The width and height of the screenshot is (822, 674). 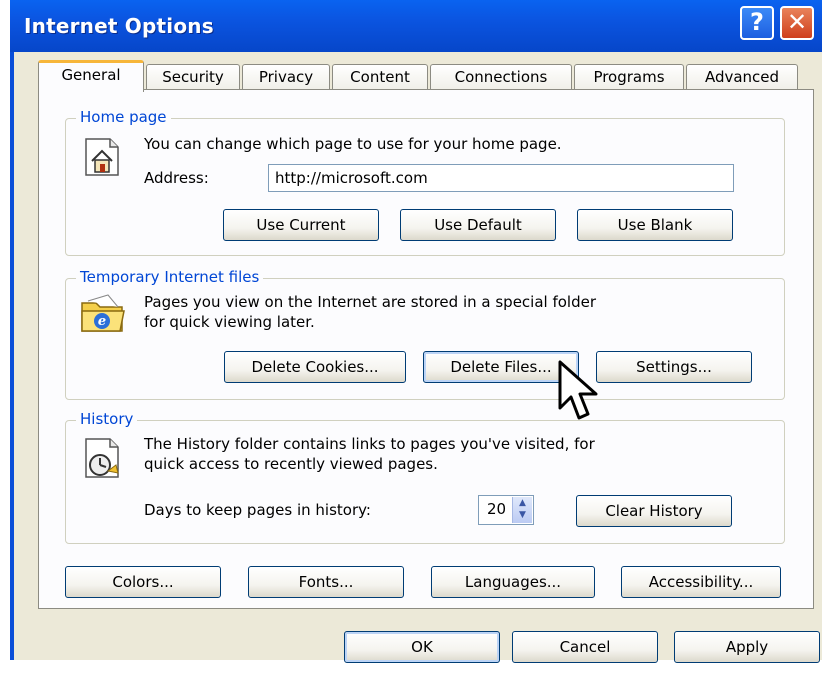 What do you see at coordinates (286, 77) in the screenshot?
I see `tab-privacy: Privacy` at bounding box center [286, 77].